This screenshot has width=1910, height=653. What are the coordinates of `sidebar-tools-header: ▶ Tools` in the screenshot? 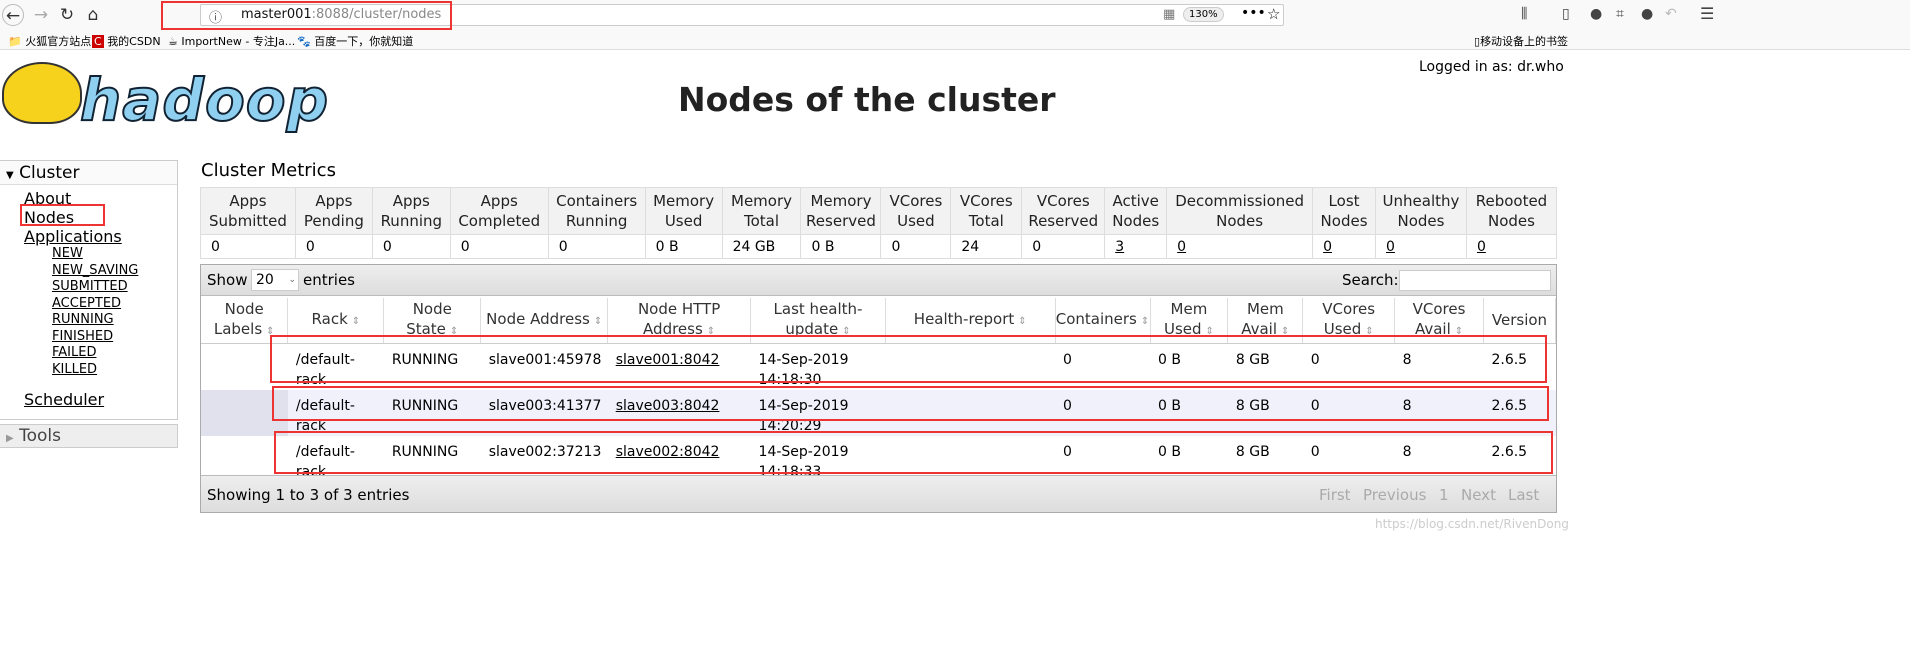 It's located at (89, 436).